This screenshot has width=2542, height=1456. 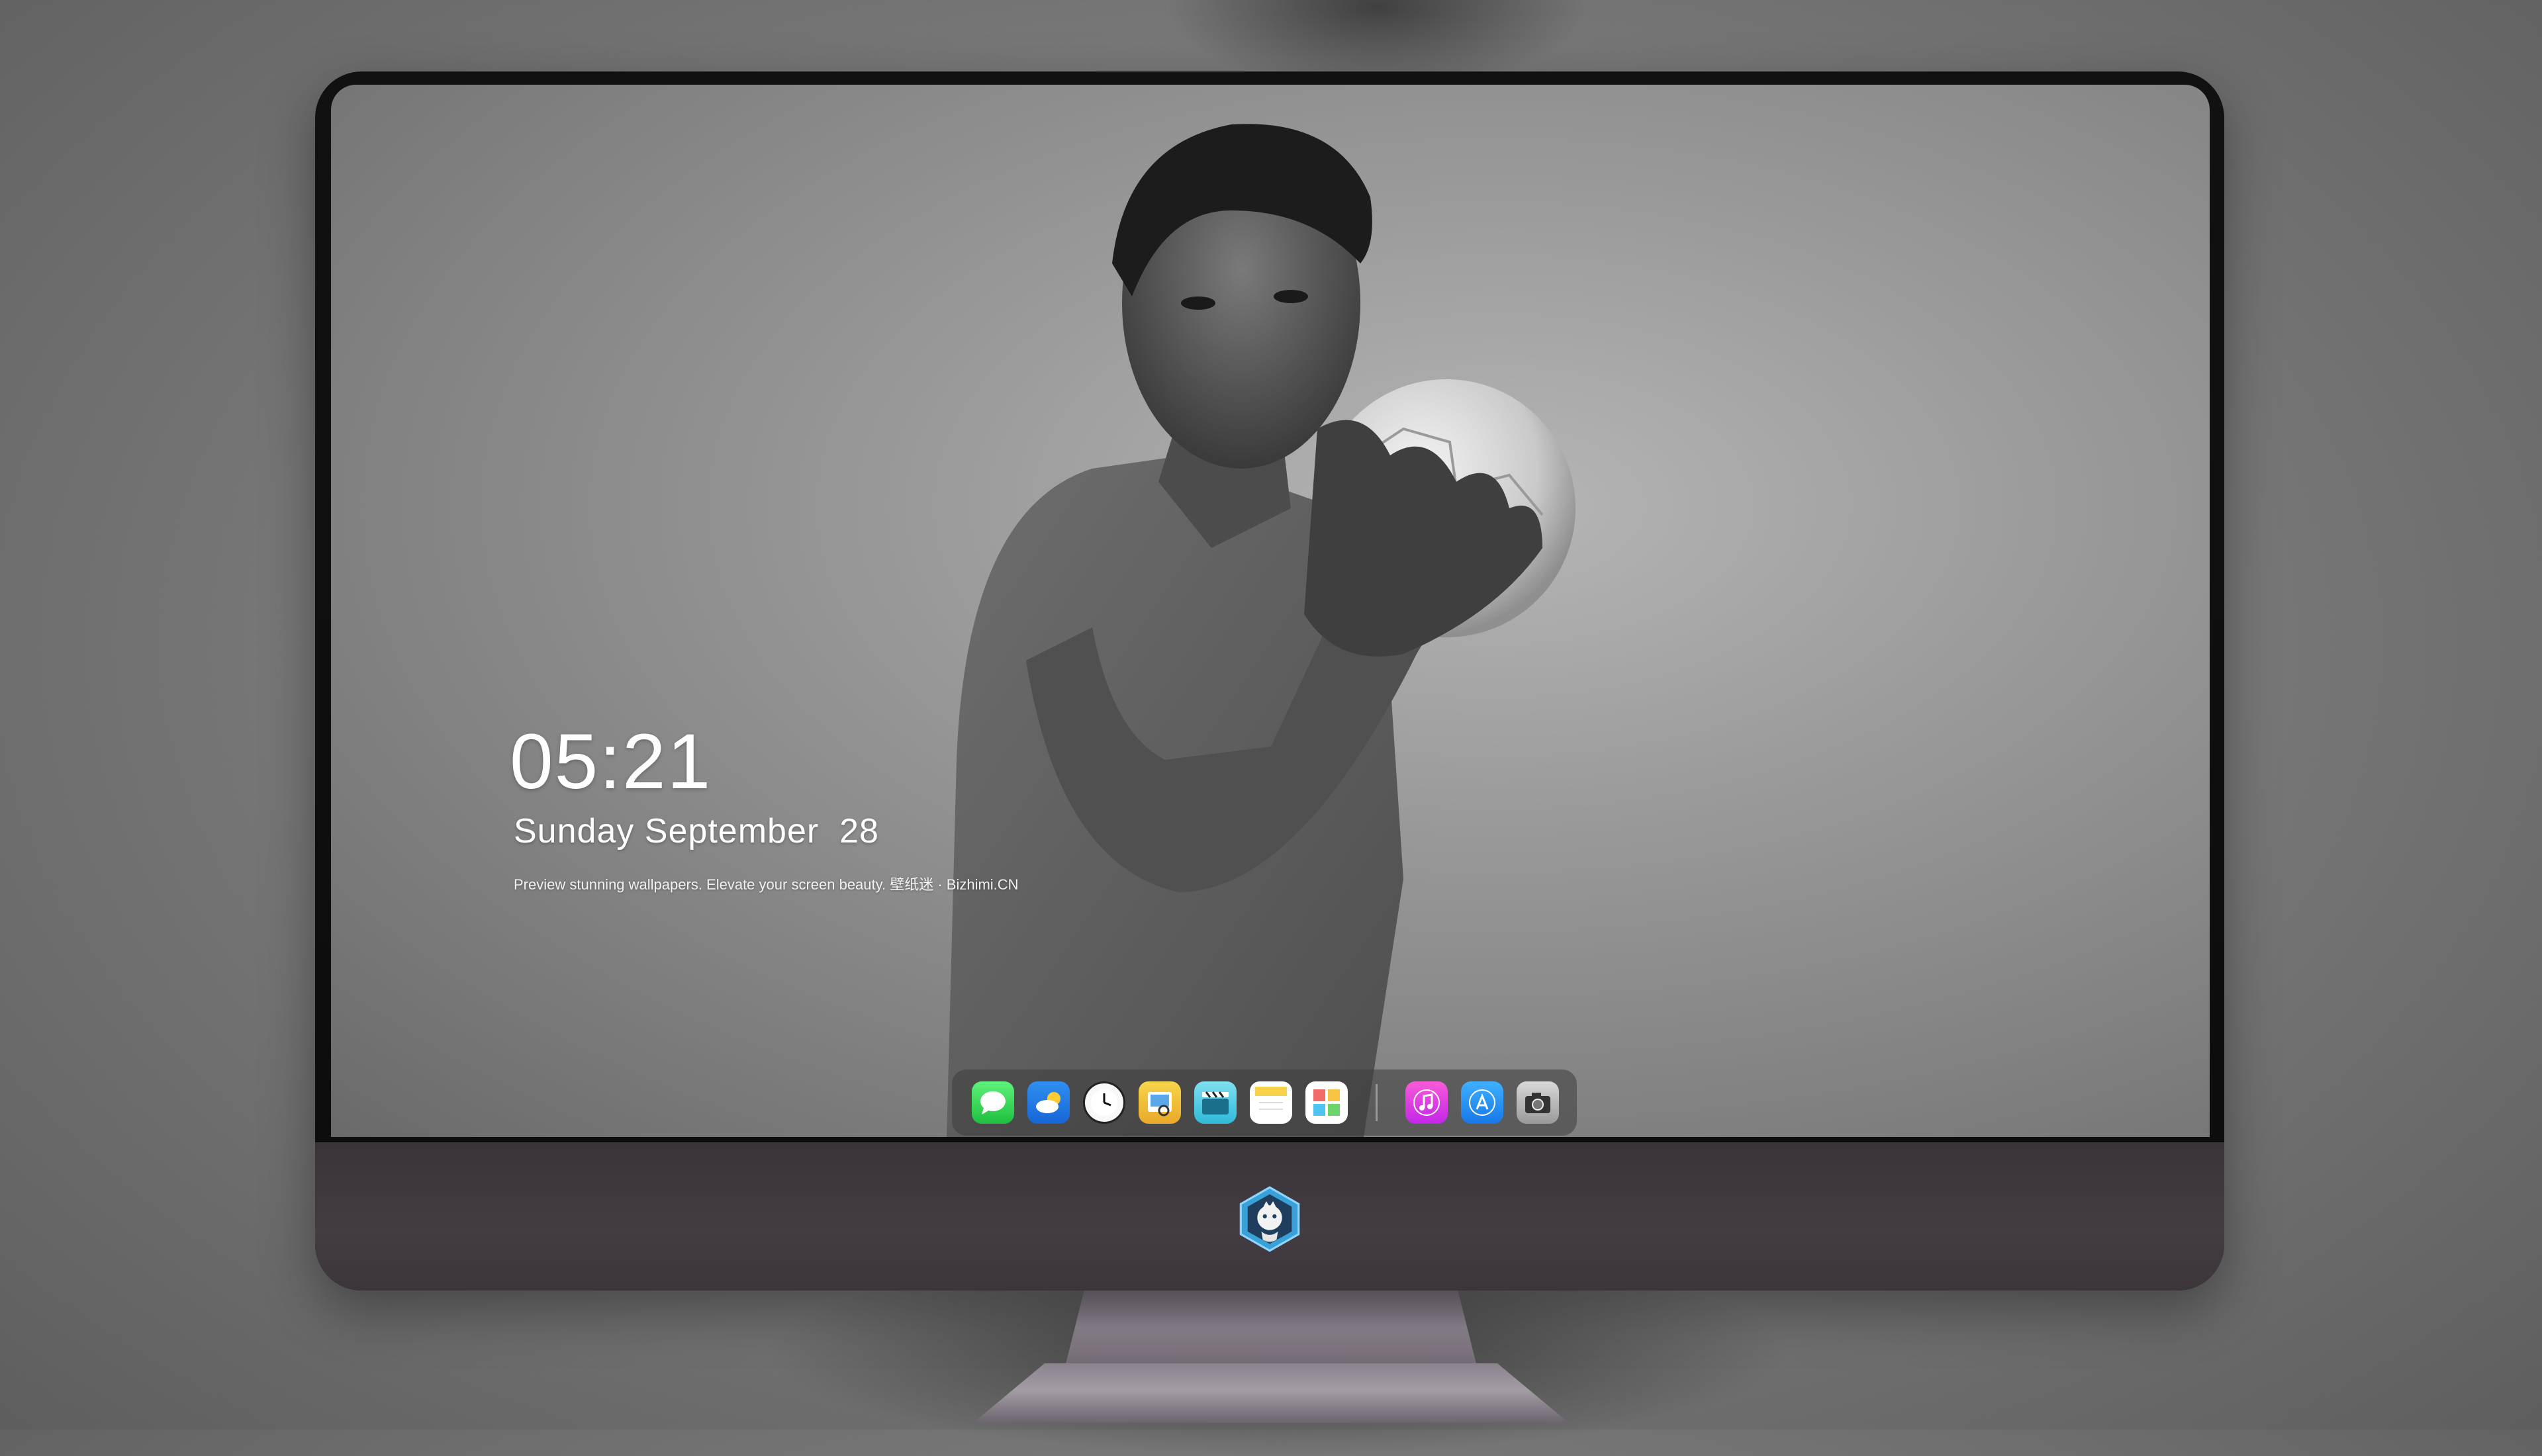 What do you see at coordinates (1215, 1102) in the screenshot?
I see `clapperboard-icon` at bounding box center [1215, 1102].